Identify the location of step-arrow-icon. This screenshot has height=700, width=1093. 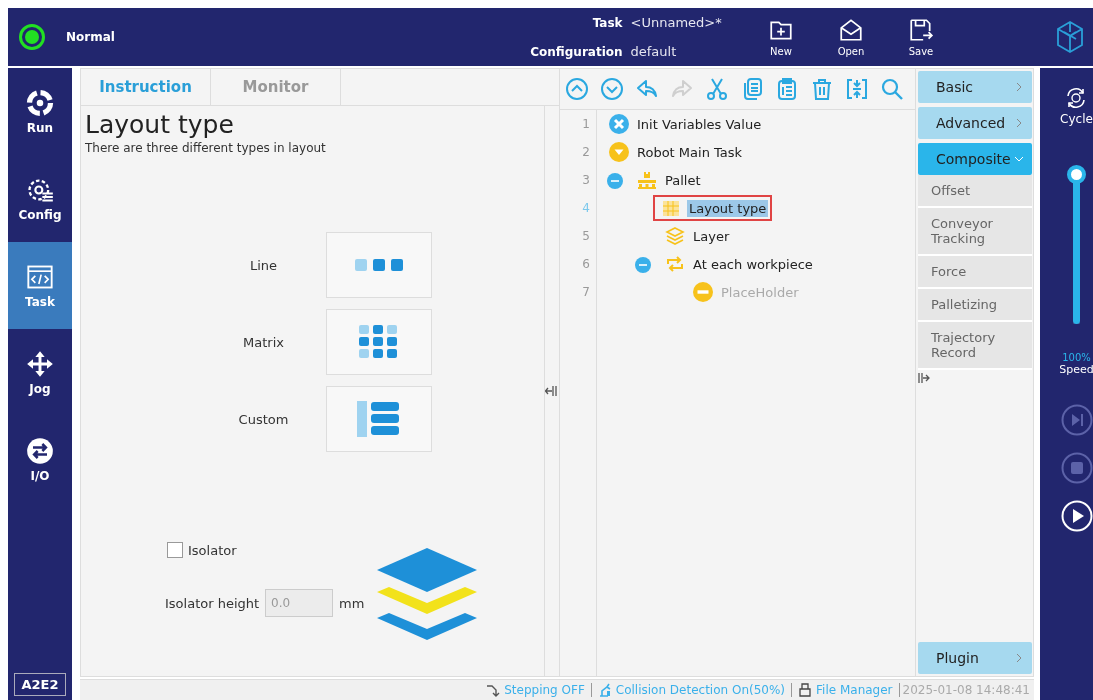
(493, 690).